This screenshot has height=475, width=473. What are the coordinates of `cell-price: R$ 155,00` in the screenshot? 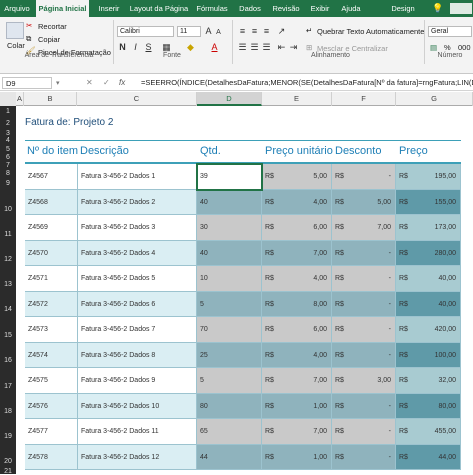 It's located at (428, 202).